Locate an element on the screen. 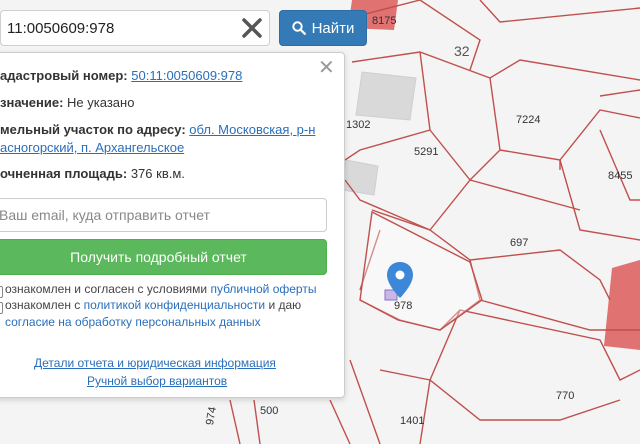 This screenshot has width=640, height=444. plot-label-697: 697 is located at coordinates (519, 243).